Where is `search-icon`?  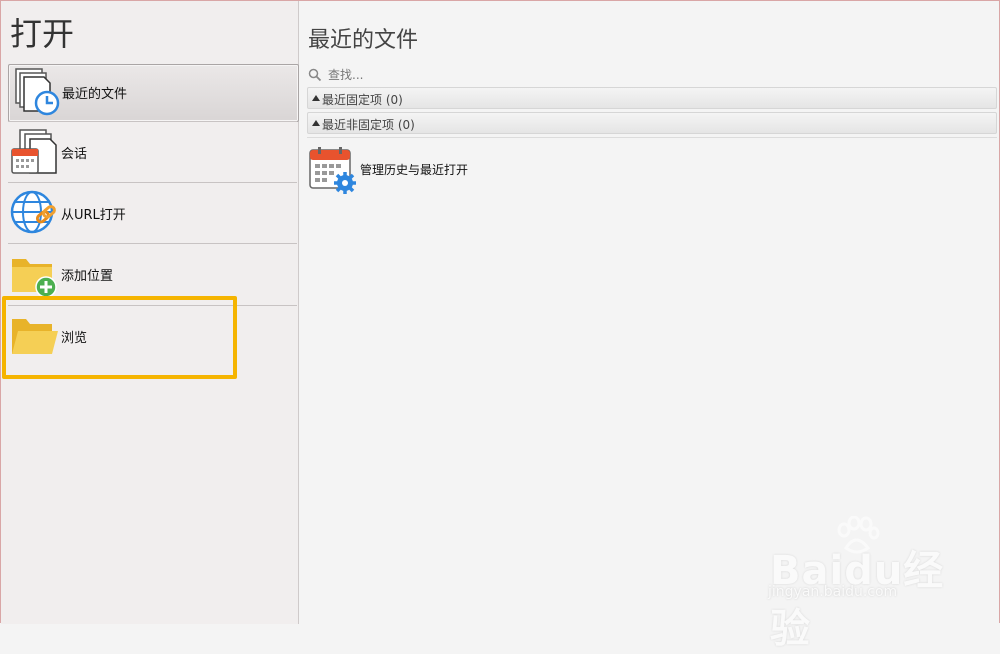
search-icon is located at coordinates (315, 75).